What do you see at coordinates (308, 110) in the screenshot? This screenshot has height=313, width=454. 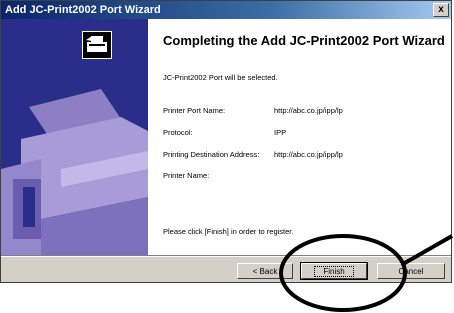 I see `printer-port-name-value: http://abc.co.jp/ipp/lp` at bounding box center [308, 110].